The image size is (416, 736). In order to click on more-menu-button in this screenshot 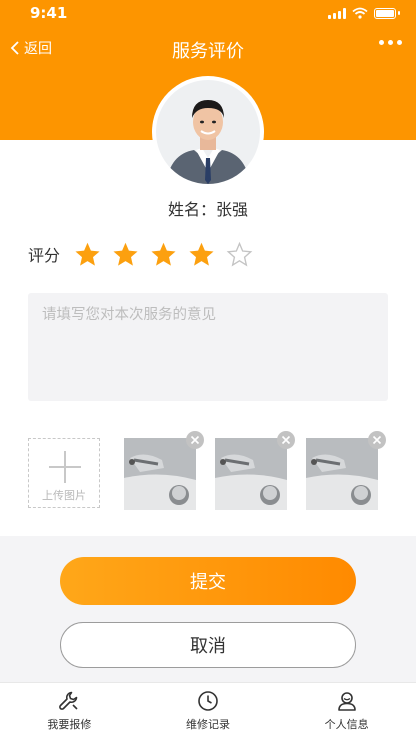, I will do `click(390, 42)`.